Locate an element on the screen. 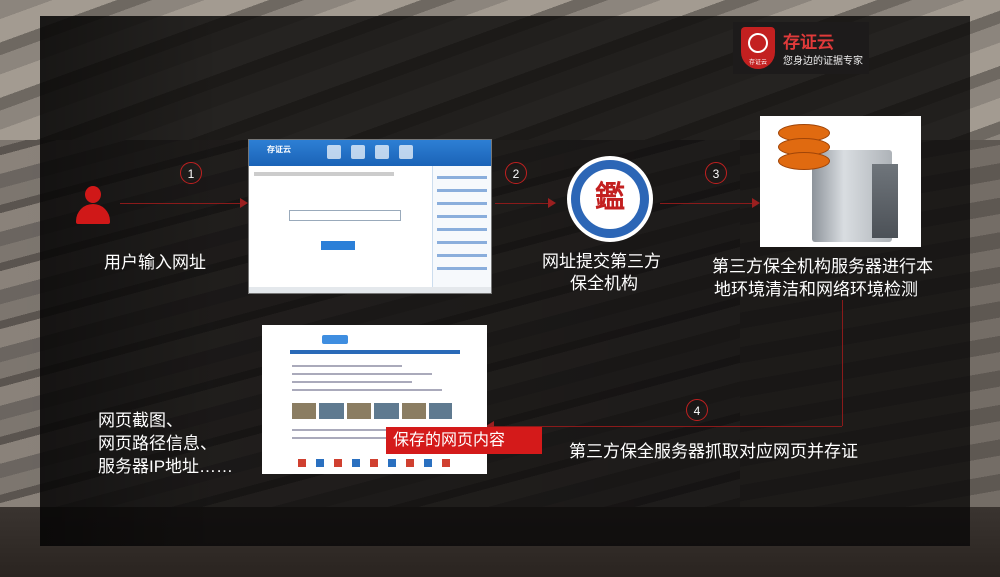  seal-center: 鑑 is located at coordinates (610, 197).